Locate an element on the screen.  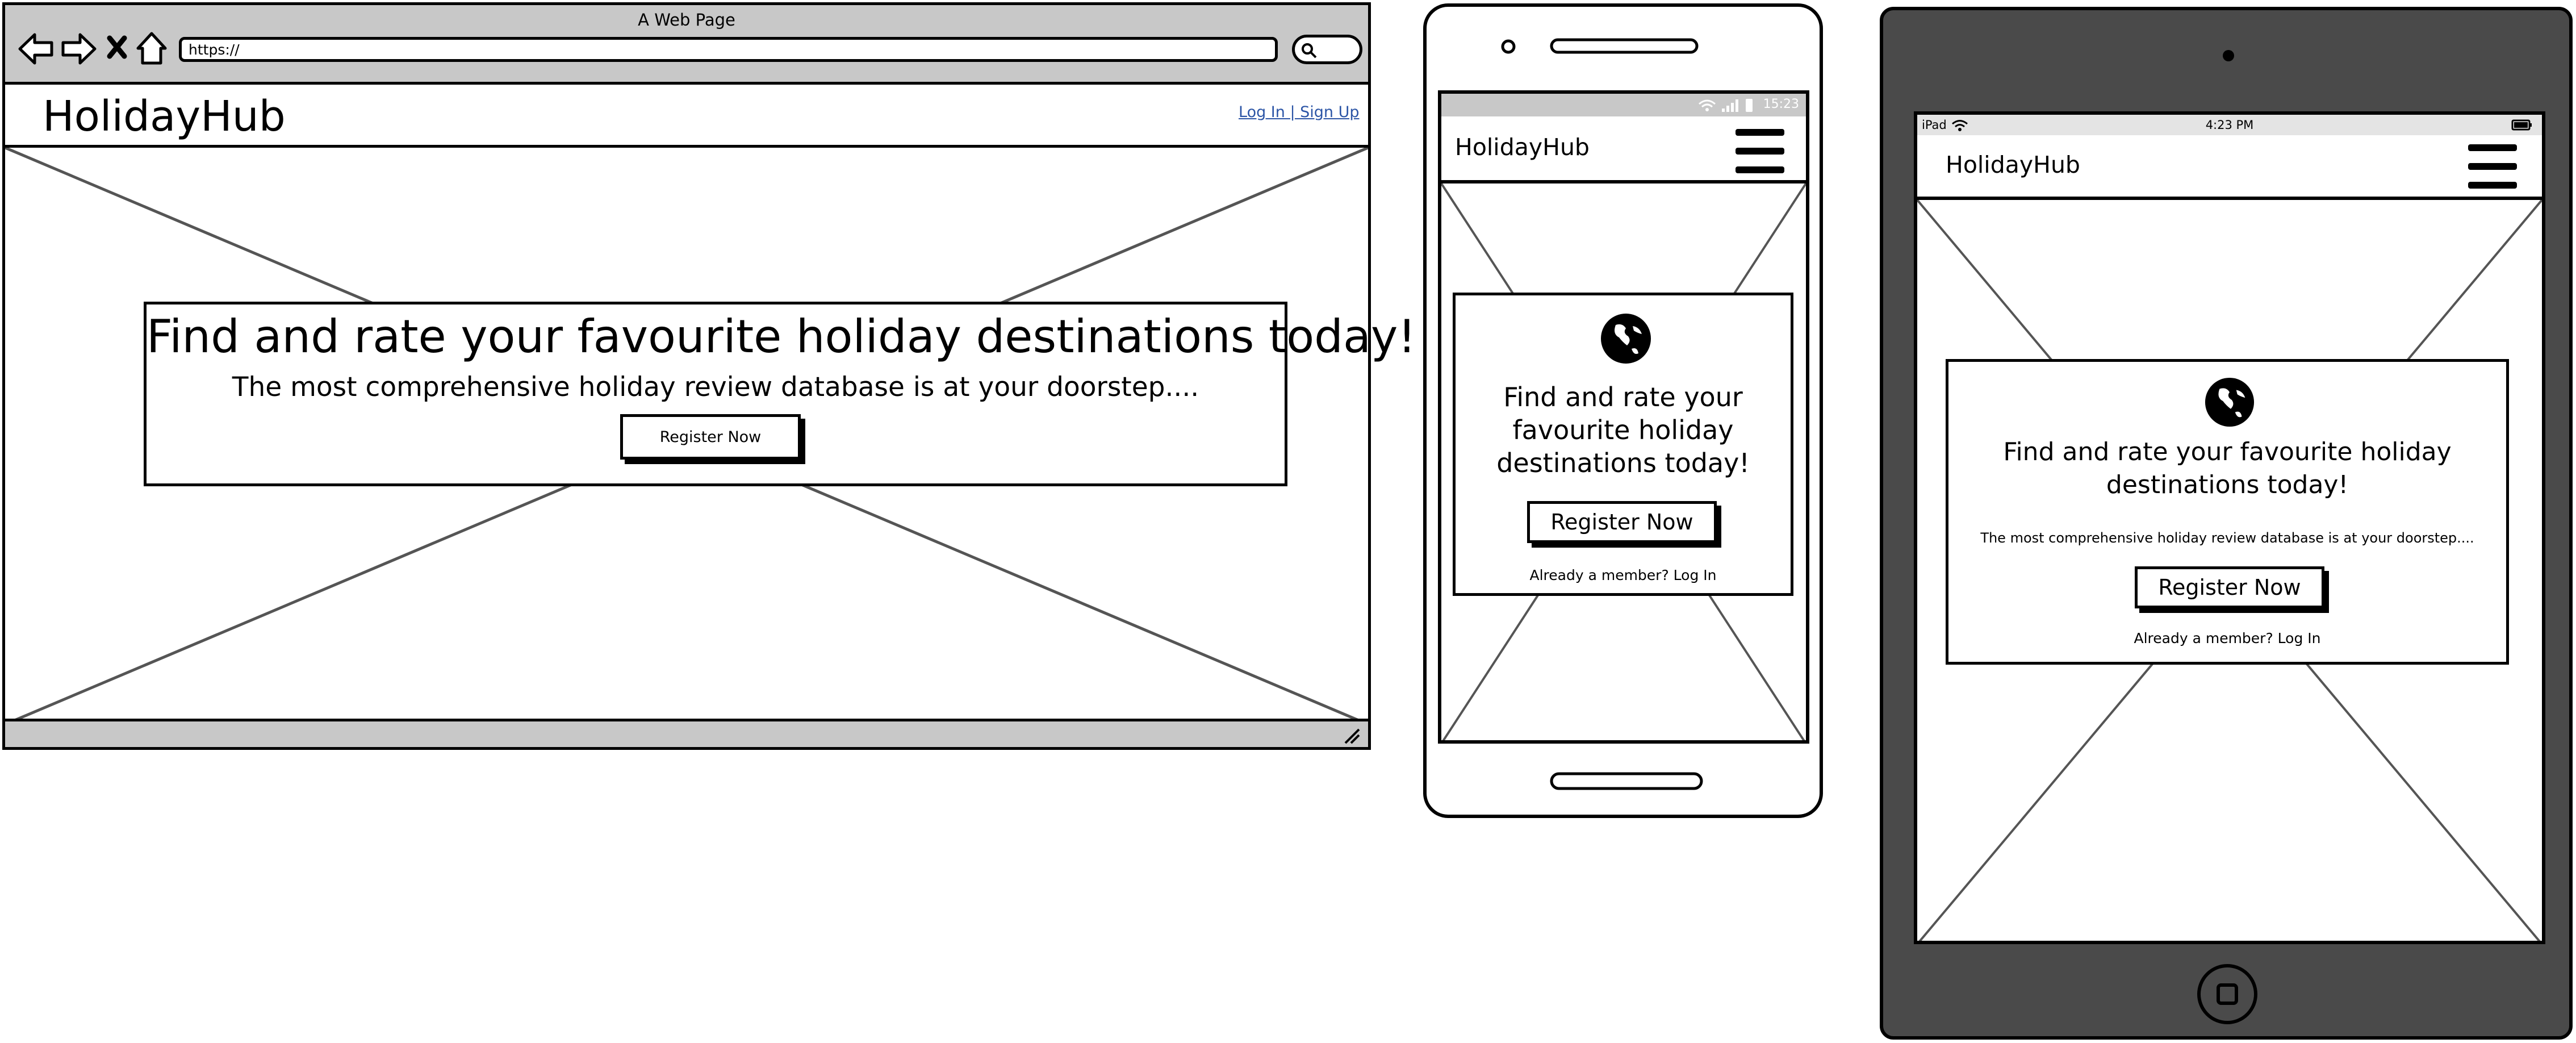
status-time: 4:23 PM is located at coordinates (2229, 125).